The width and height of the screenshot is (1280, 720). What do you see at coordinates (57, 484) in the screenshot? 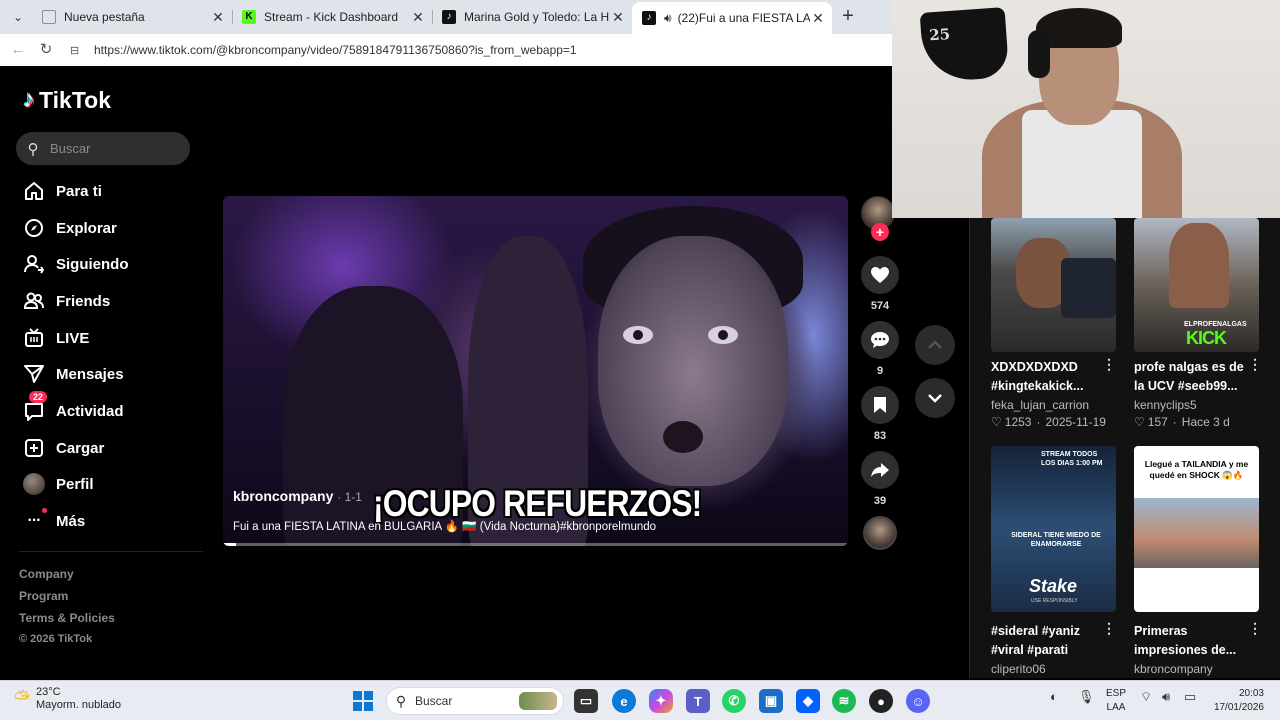
I see `nav-item-perfil: Perfil` at bounding box center [57, 484].